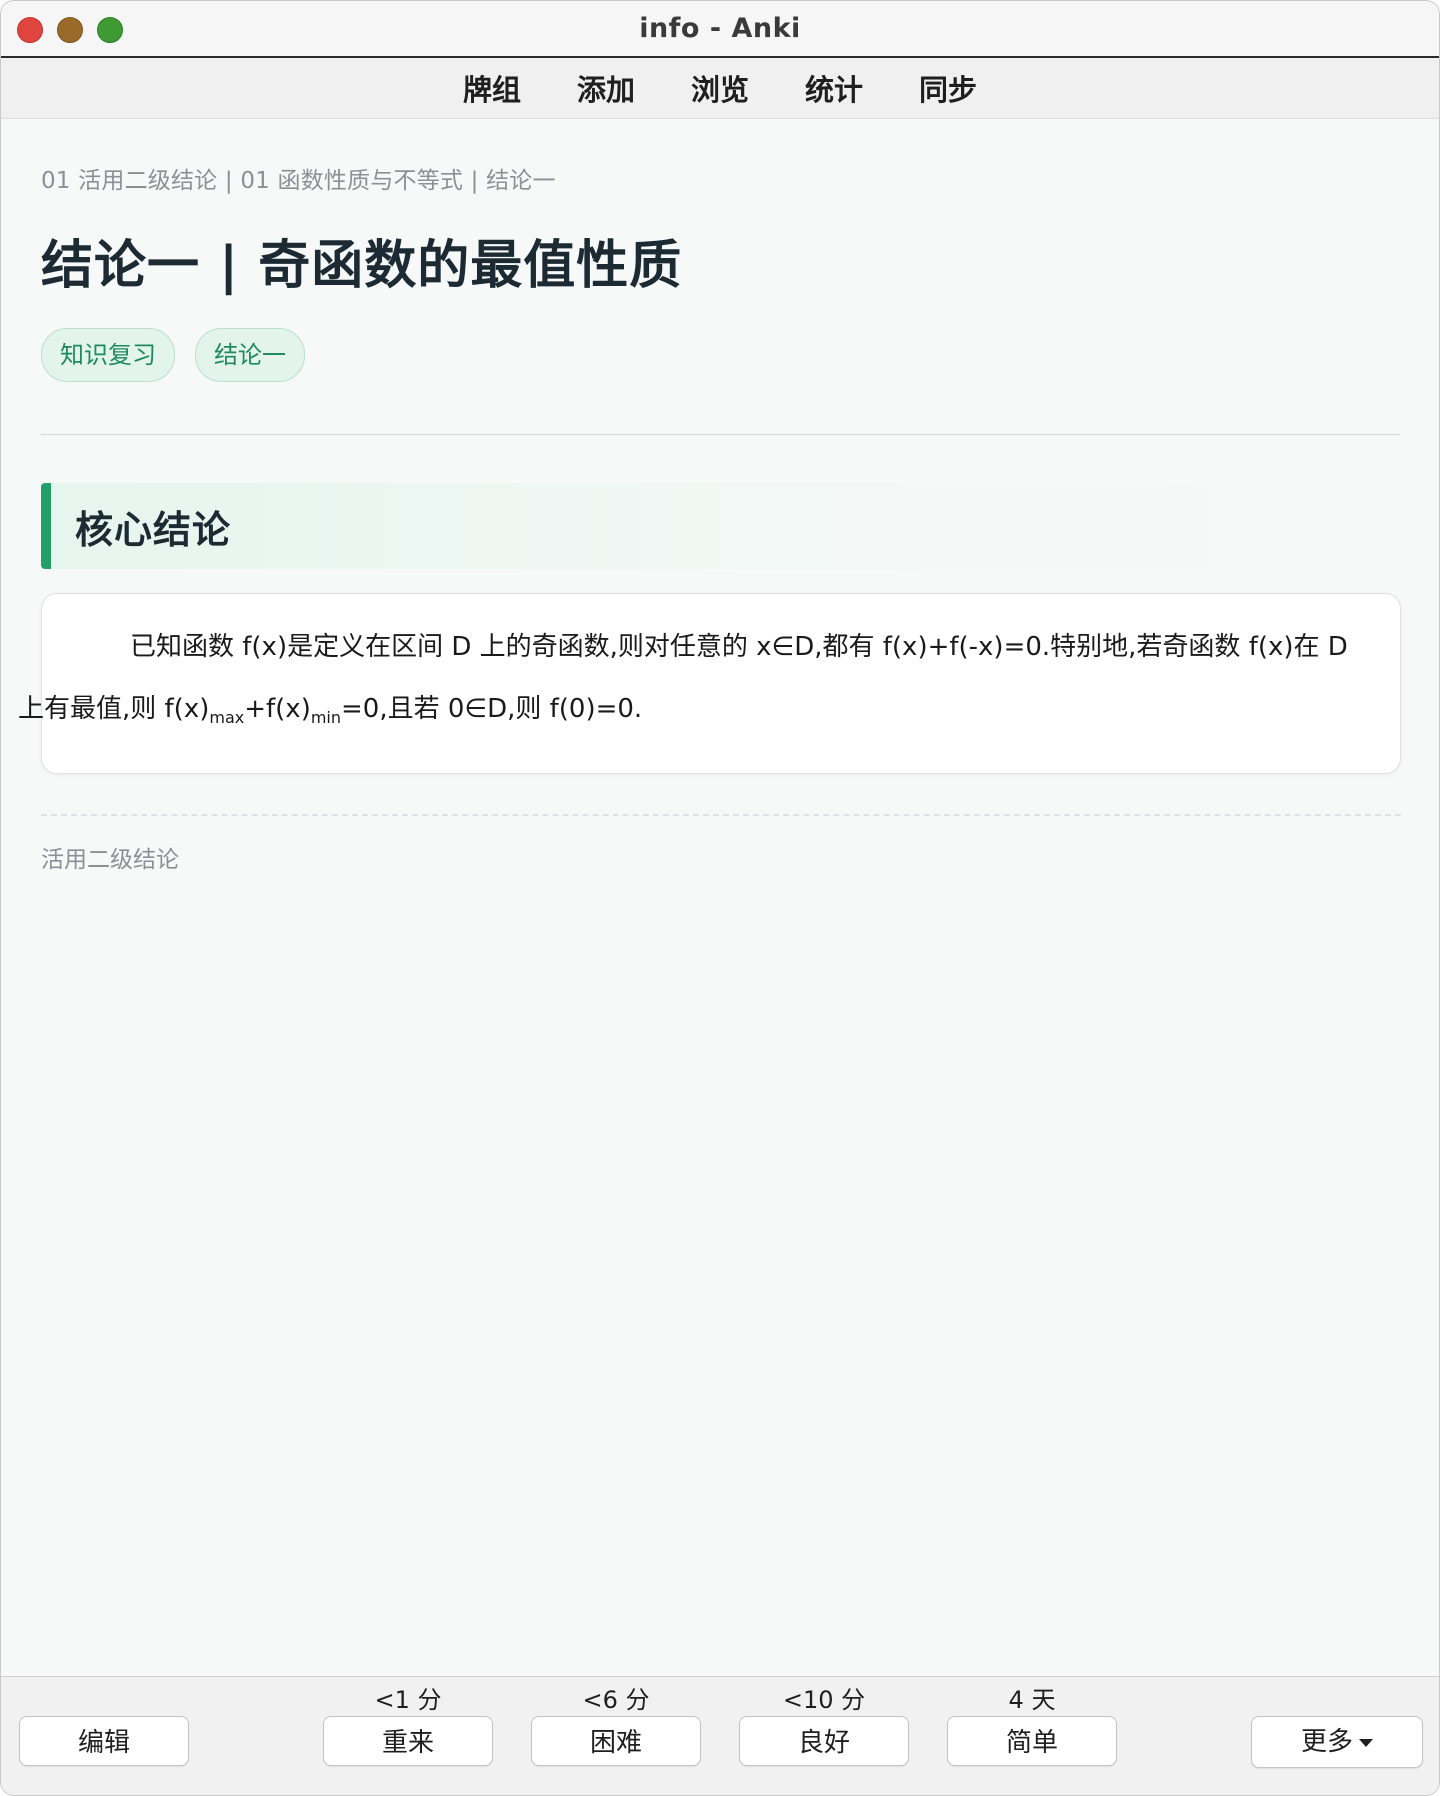 Image resolution: width=1440 pixels, height=1796 pixels. I want to click on dashed-divider, so click(721, 815).